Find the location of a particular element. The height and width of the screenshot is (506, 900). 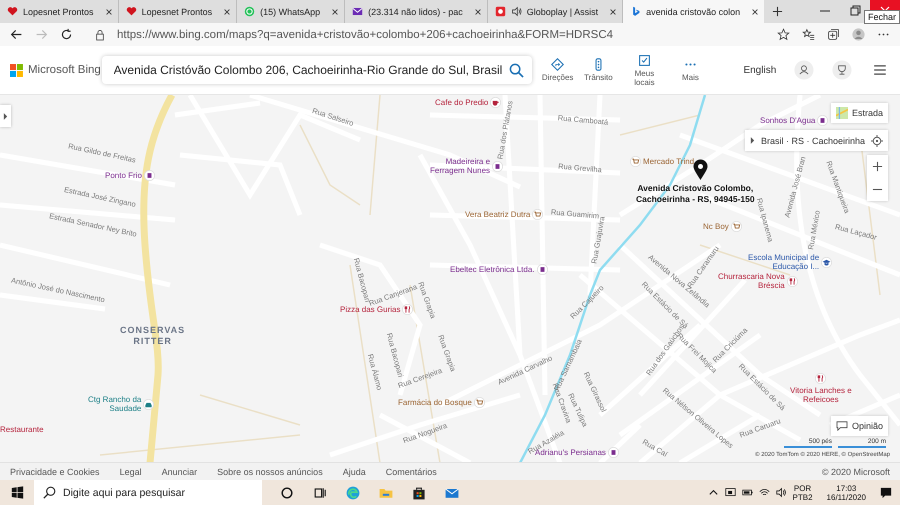

copyright-text: © 2020 Microsoft is located at coordinates (856, 471).